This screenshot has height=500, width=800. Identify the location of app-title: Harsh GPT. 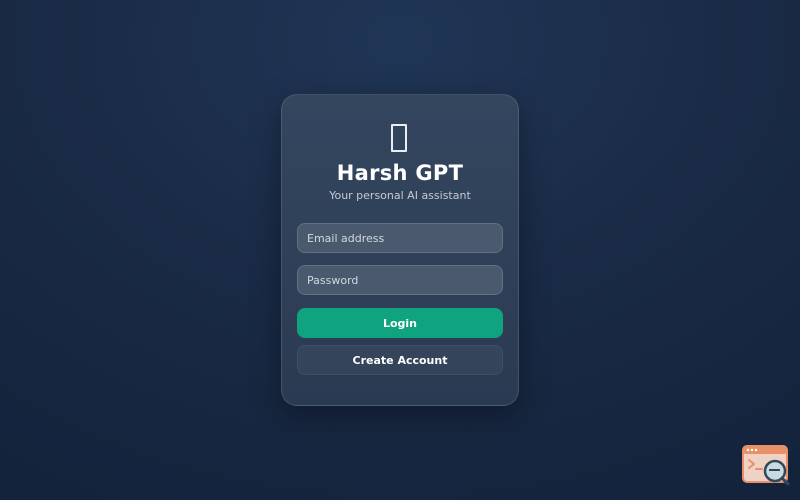
(400, 173).